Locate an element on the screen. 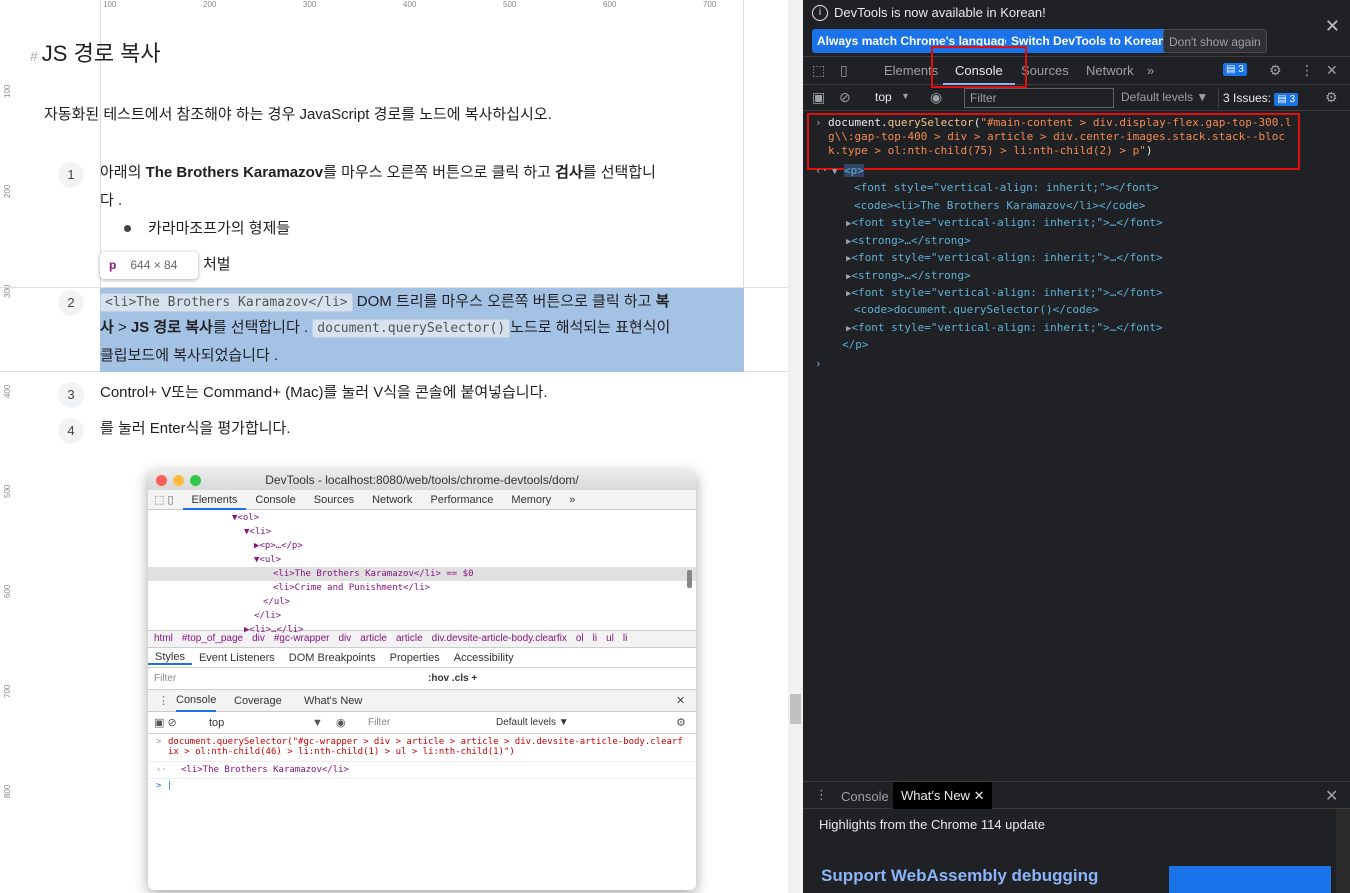  switch-to-korean-button: Switch DevTools to Korean is located at coordinates (1088, 41).